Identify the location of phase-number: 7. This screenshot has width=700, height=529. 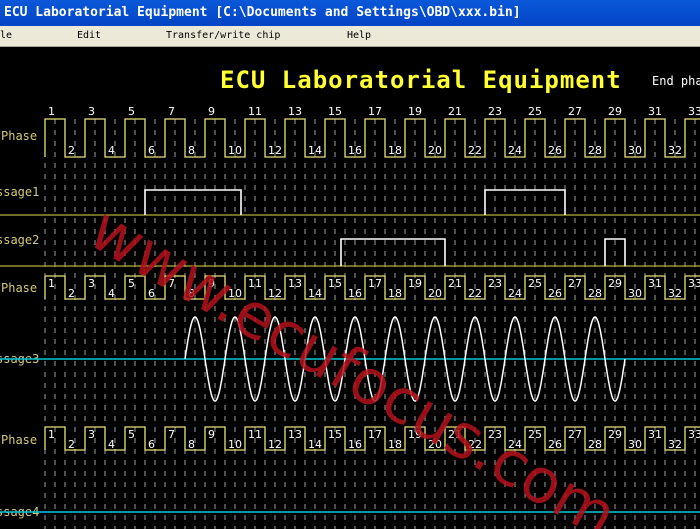
(171, 434).